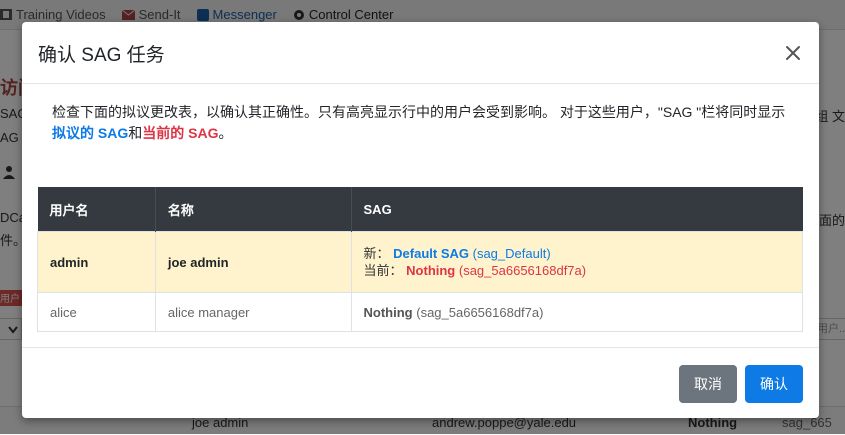 The height and width of the screenshot is (435, 845). What do you see at coordinates (577, 312) in the screenshot?
I see `cell-sag: Nothing (sag_5a6656168df7a)` at bounding box center [577, 312].